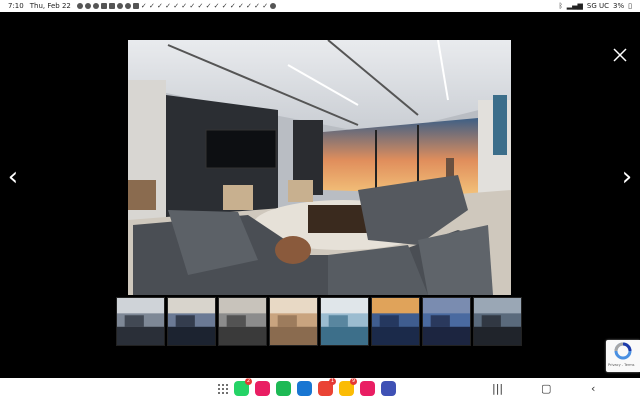 The height and width of the screenshot is (400, 640). What do you see at coordinates (13, 177) in the screenshot?
I see `previous-photo-button: ‹` at bounding box center [13, 177].